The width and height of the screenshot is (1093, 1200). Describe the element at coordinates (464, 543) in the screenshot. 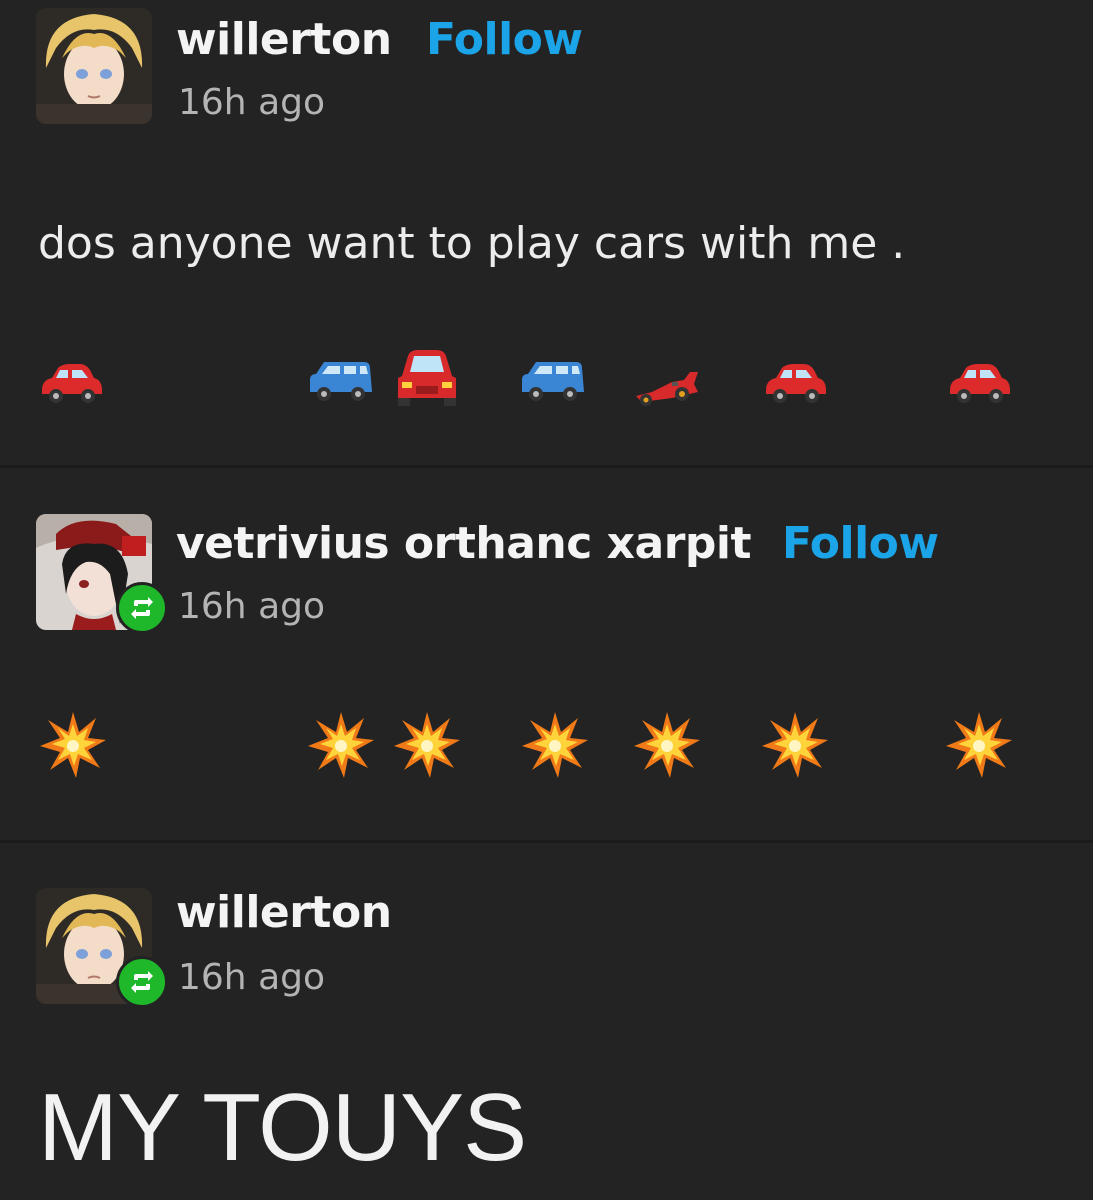

I see `username: vetrivius orthanc xarpit` at that location.